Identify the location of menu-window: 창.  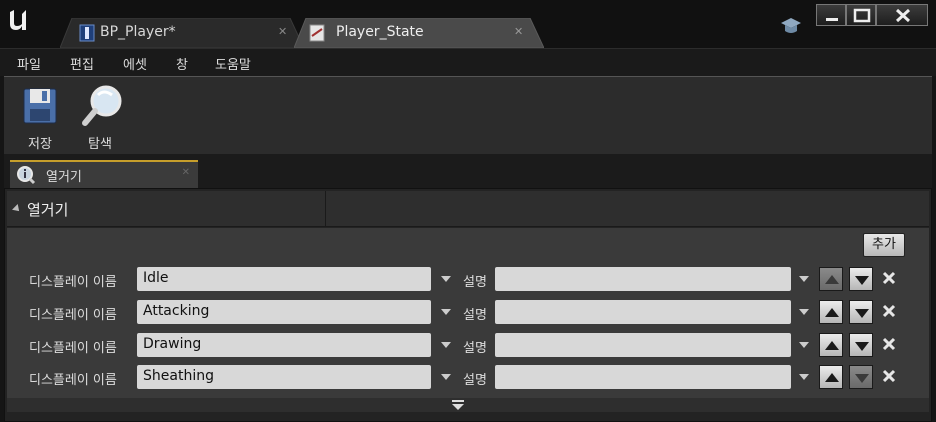
(182, 63).